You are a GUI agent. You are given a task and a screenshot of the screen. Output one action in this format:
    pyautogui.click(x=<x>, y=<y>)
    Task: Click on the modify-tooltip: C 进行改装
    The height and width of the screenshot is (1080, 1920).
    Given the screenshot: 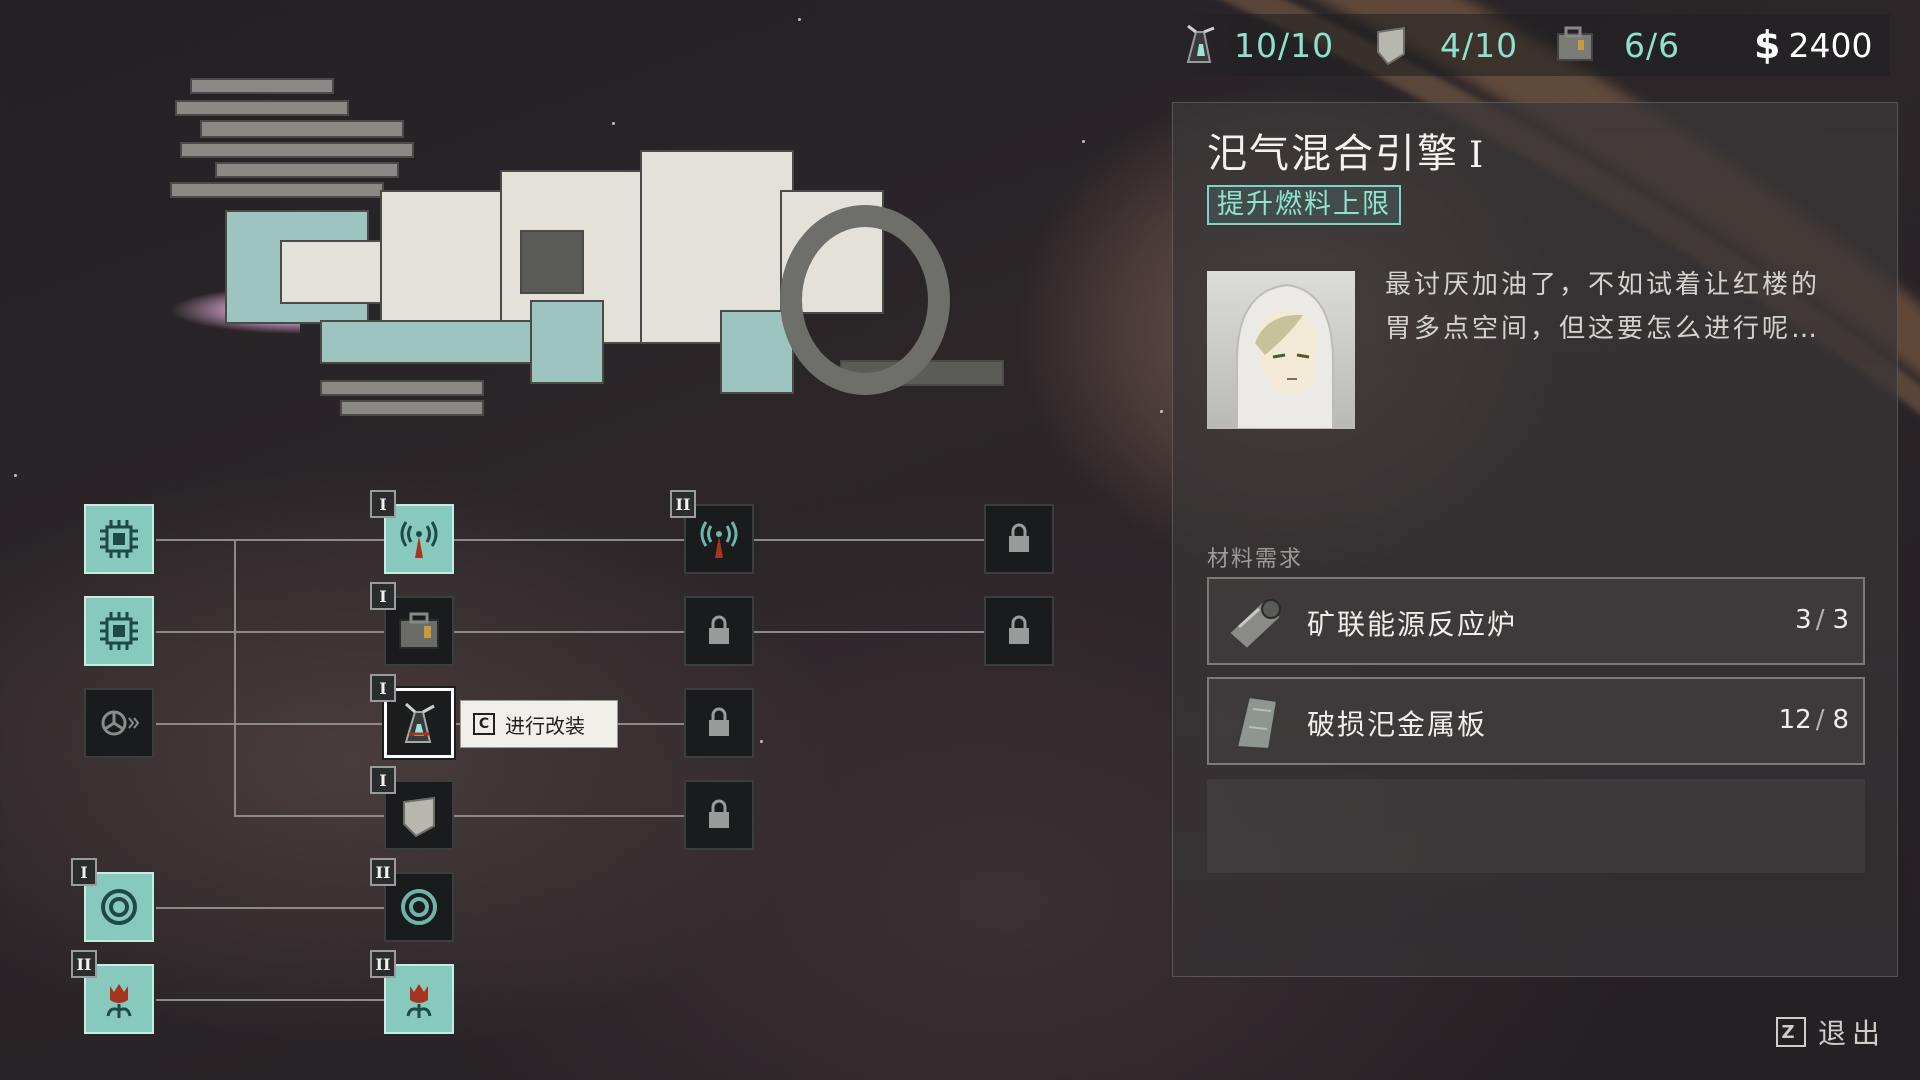 What is the action you would take?
    pyautogui.click(x=539, y=724)
    